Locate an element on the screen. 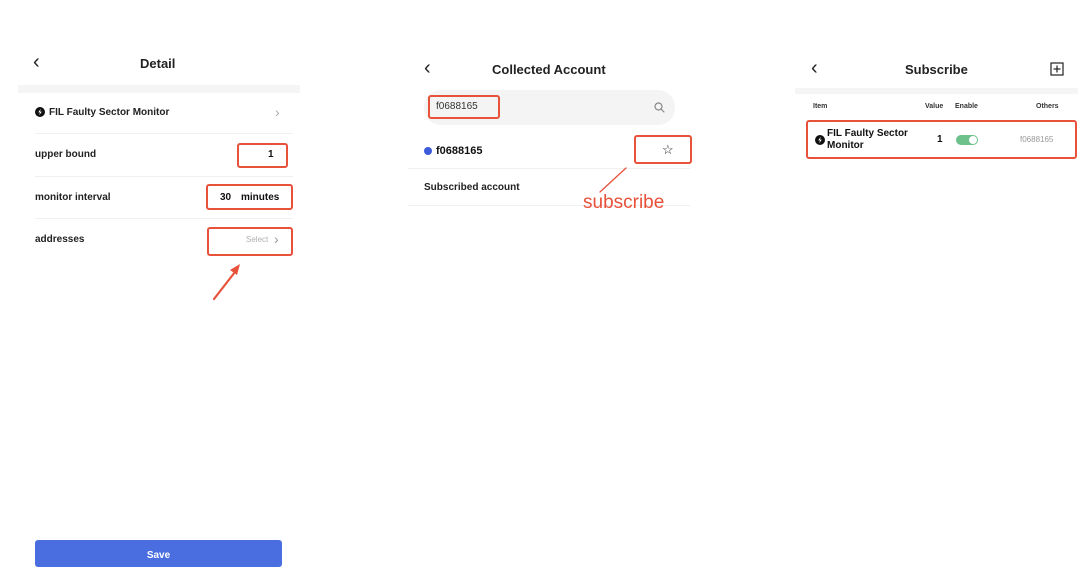 Image resolution: width=1090 pixels, height=586 pixels. search-icon is located at coordinates (659, 107).